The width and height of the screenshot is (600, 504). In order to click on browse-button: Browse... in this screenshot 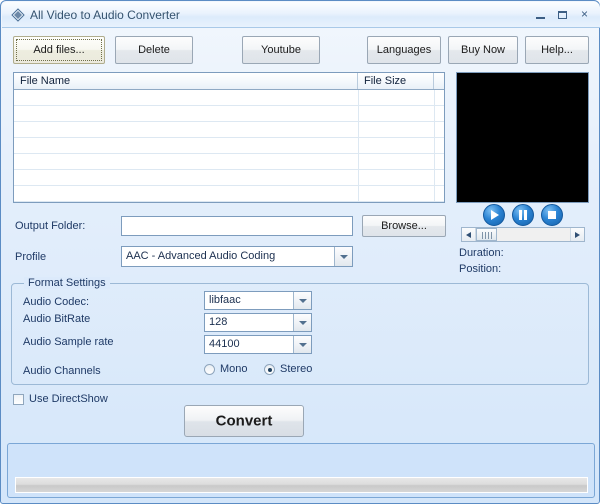, I will do `click(404, 226)`.